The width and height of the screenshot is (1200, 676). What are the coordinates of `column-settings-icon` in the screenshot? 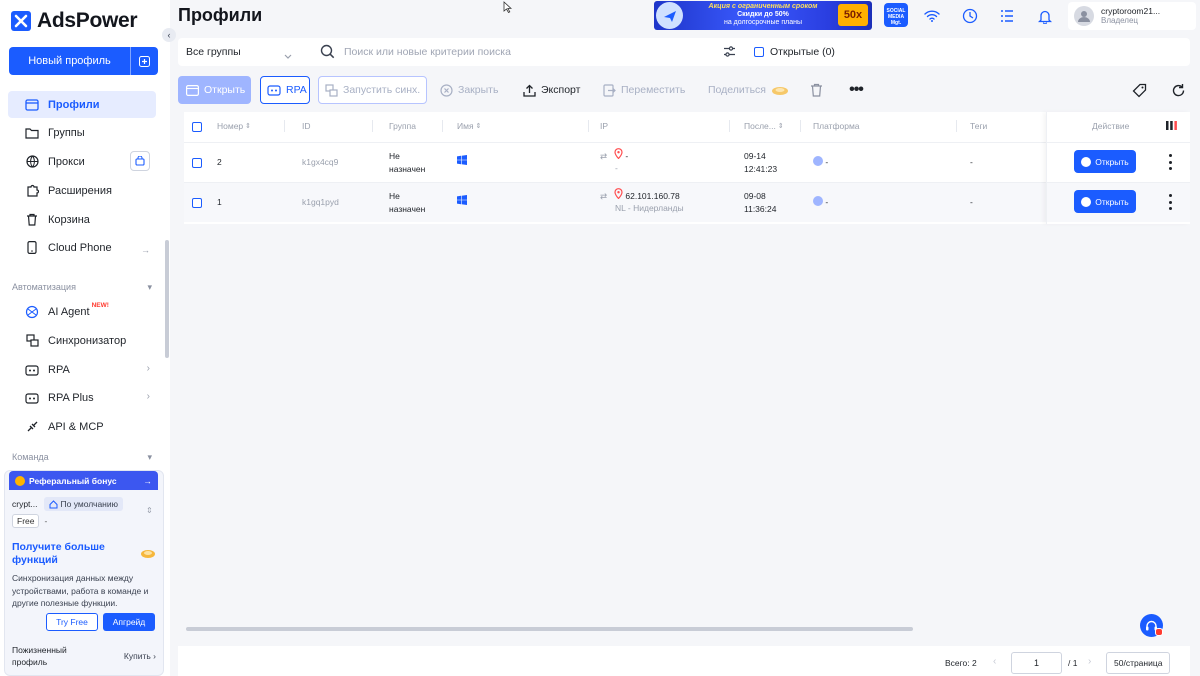 It's located at (1171, 128).